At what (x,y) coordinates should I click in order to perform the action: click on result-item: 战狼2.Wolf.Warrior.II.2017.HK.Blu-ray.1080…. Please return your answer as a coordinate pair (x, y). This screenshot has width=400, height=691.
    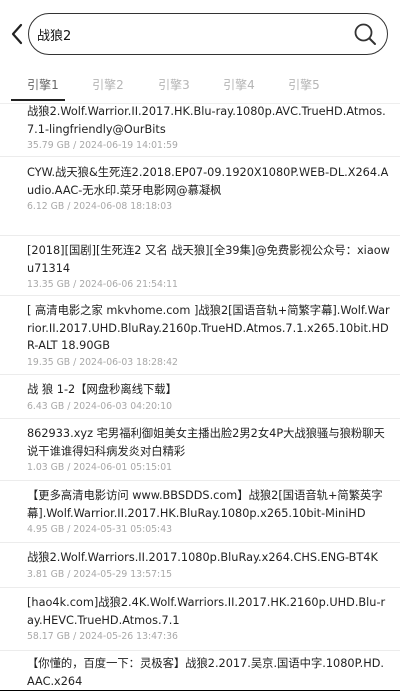
    Looking at the image, I should click on (200, 127).